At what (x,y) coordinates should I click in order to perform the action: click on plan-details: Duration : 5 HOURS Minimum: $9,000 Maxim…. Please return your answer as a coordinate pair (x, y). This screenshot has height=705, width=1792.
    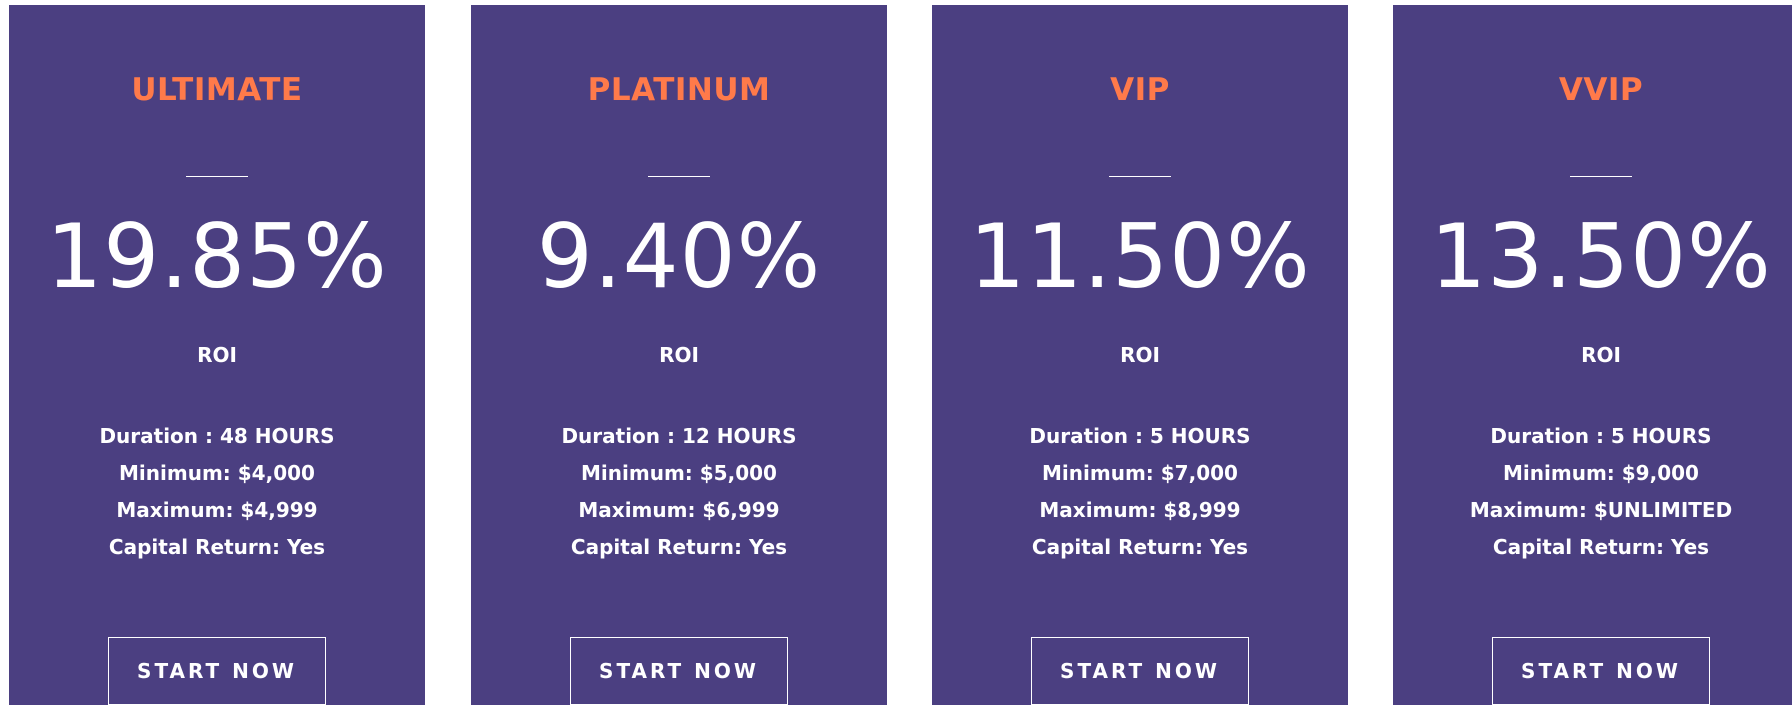
    Looking at the image, I should click on (1592, 492).